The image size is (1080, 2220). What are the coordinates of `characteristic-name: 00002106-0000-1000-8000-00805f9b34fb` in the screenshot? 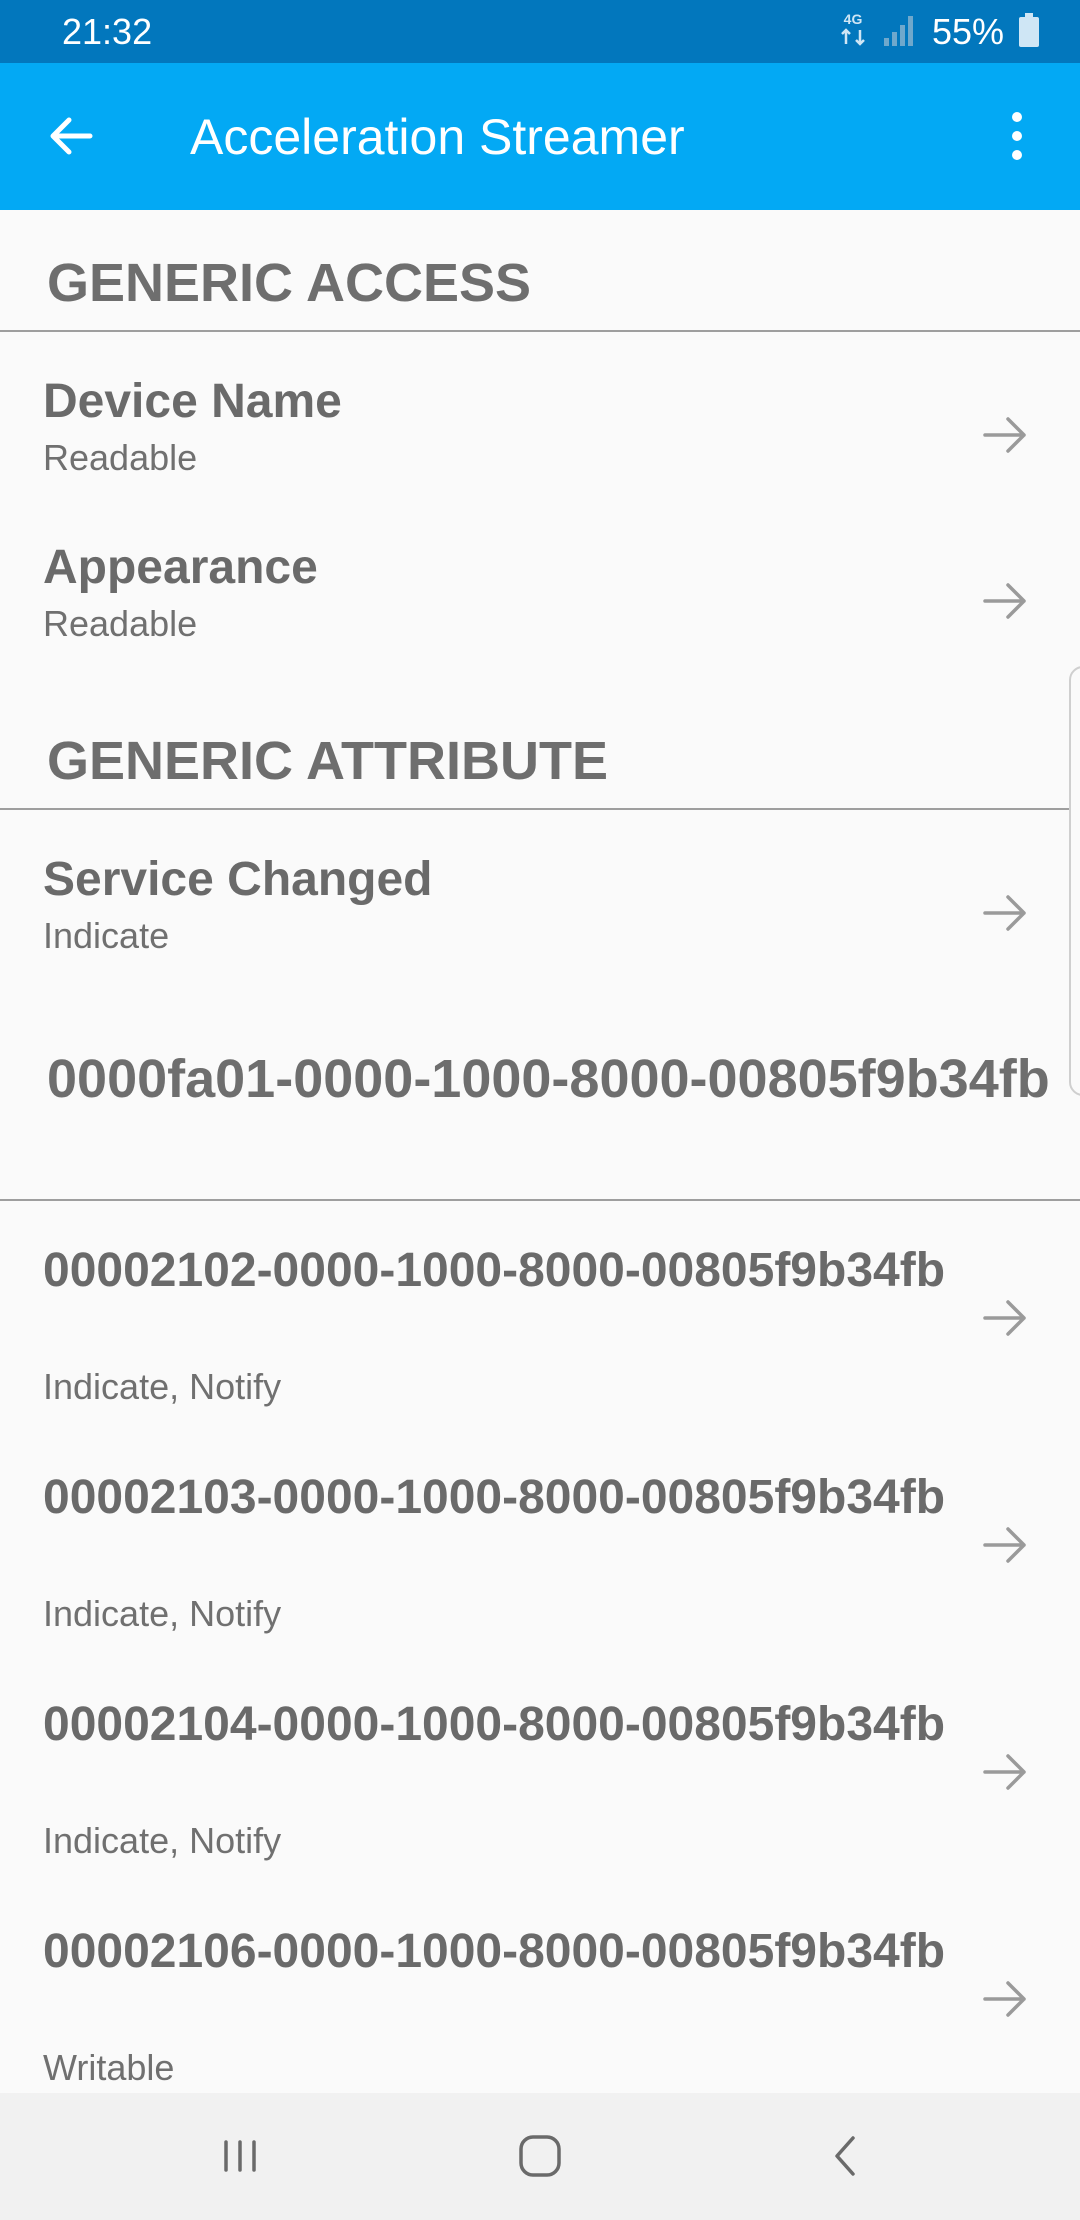 It's located at (494, 1951).